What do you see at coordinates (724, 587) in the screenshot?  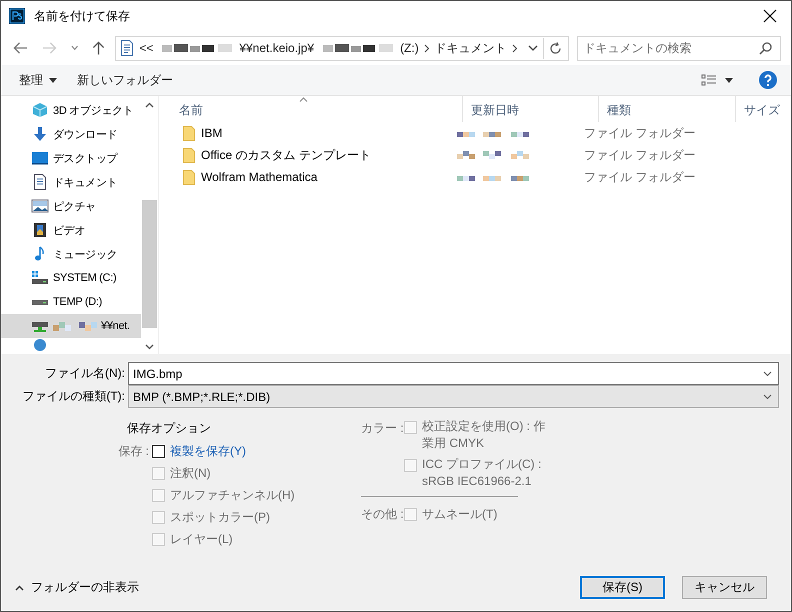 I see `cancel-button: キャンセル` at bounding box center [724, 587].